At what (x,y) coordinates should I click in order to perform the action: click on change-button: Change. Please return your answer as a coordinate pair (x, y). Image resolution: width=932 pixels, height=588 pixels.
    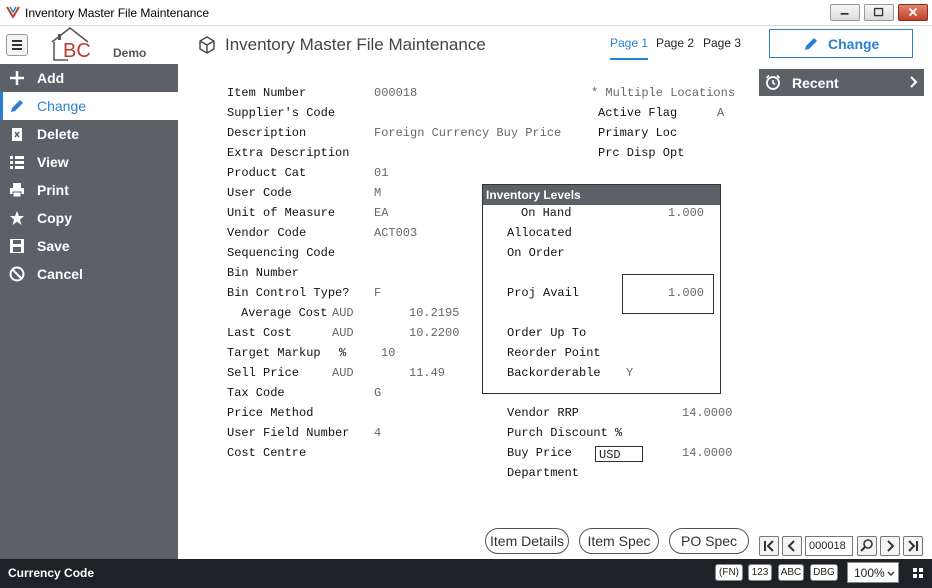
    Looking at the image, I should click on (841, 43).